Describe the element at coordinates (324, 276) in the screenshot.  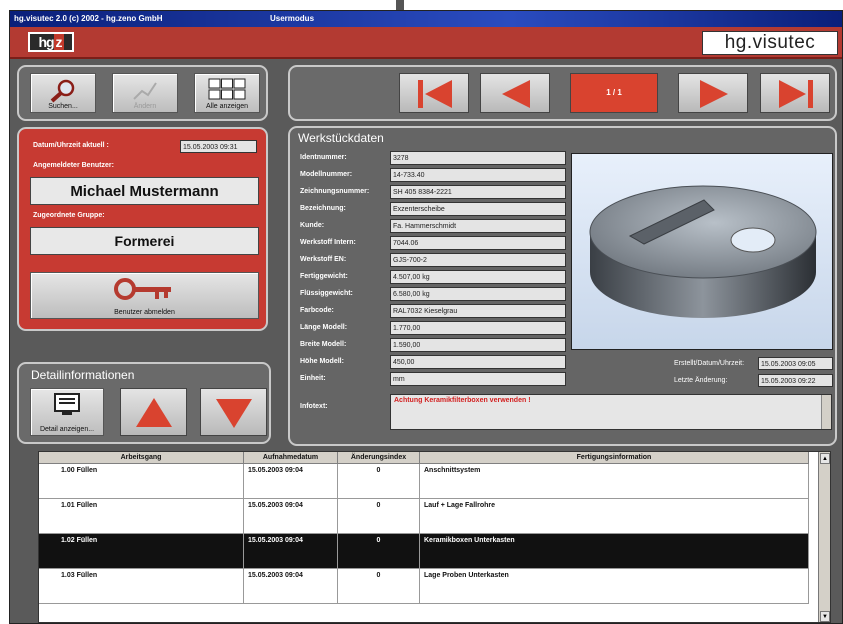
I see `field-label: Fertiggewicht:` at that location.